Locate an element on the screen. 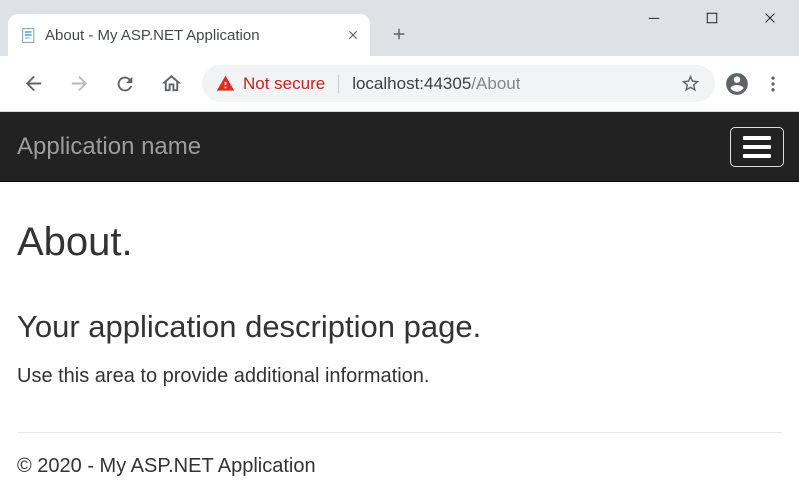 Image resolution: width=799 pixels, height=499 pixels. navbar-brand-link: Application name is located at coordinates (109, 147).